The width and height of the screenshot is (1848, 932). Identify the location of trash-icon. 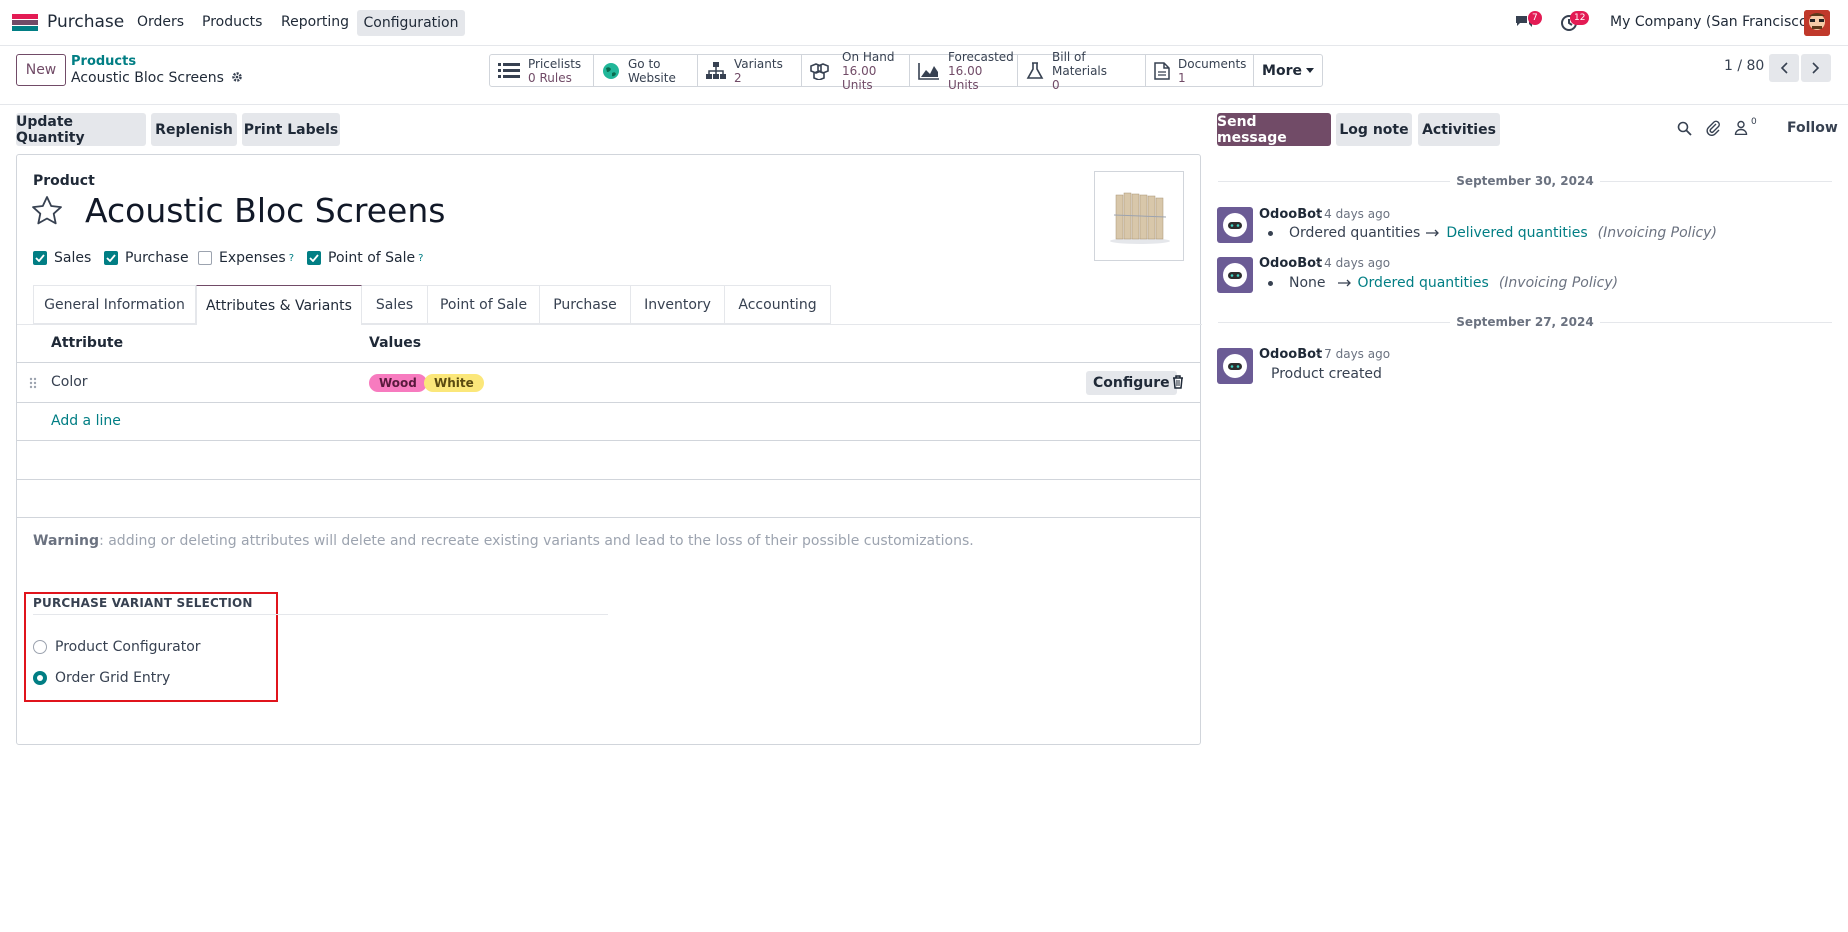
(1178, 382).